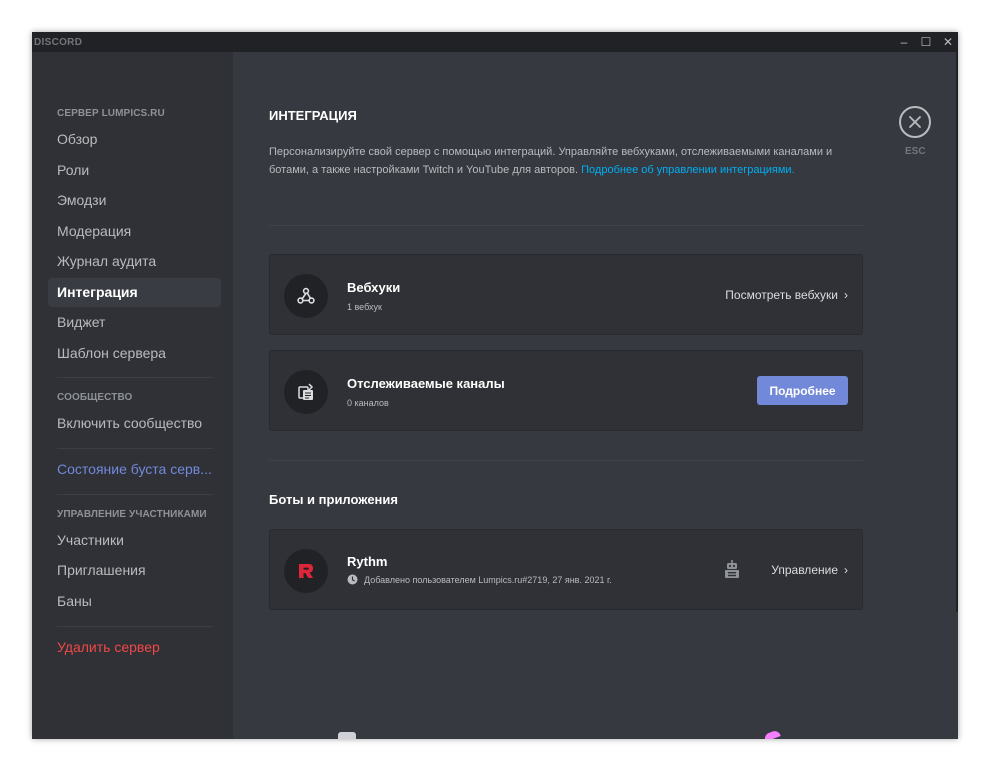 This screenshot has height=771, width=990. Describe the element at coordinates (804, 570) in the screenshot. I see `manage-bot-label: Управление` at that location.